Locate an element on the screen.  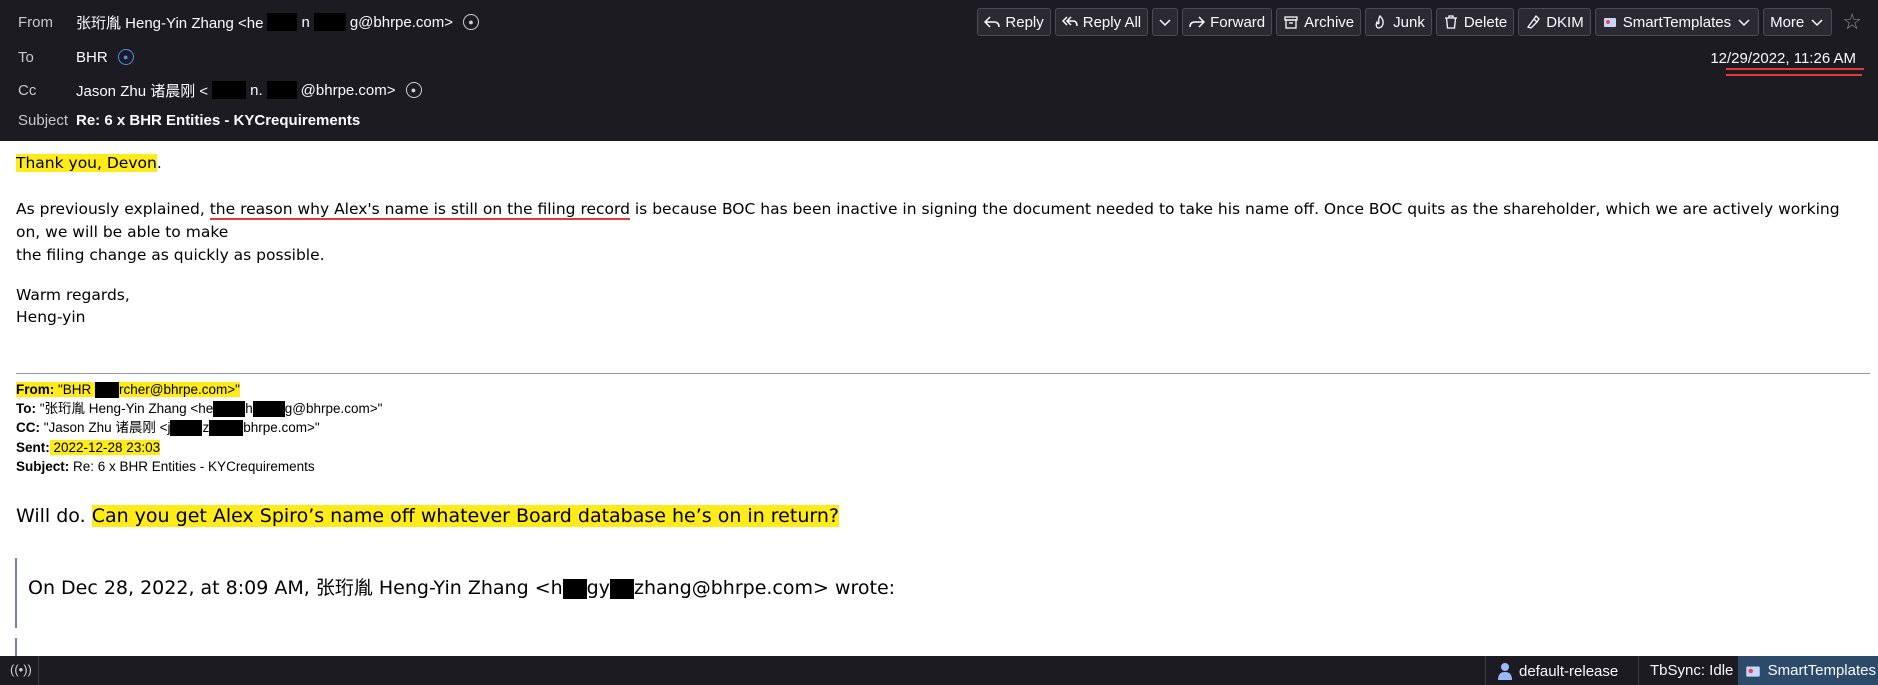
reply-all-dropdown is located at coordinates (1165, 22).